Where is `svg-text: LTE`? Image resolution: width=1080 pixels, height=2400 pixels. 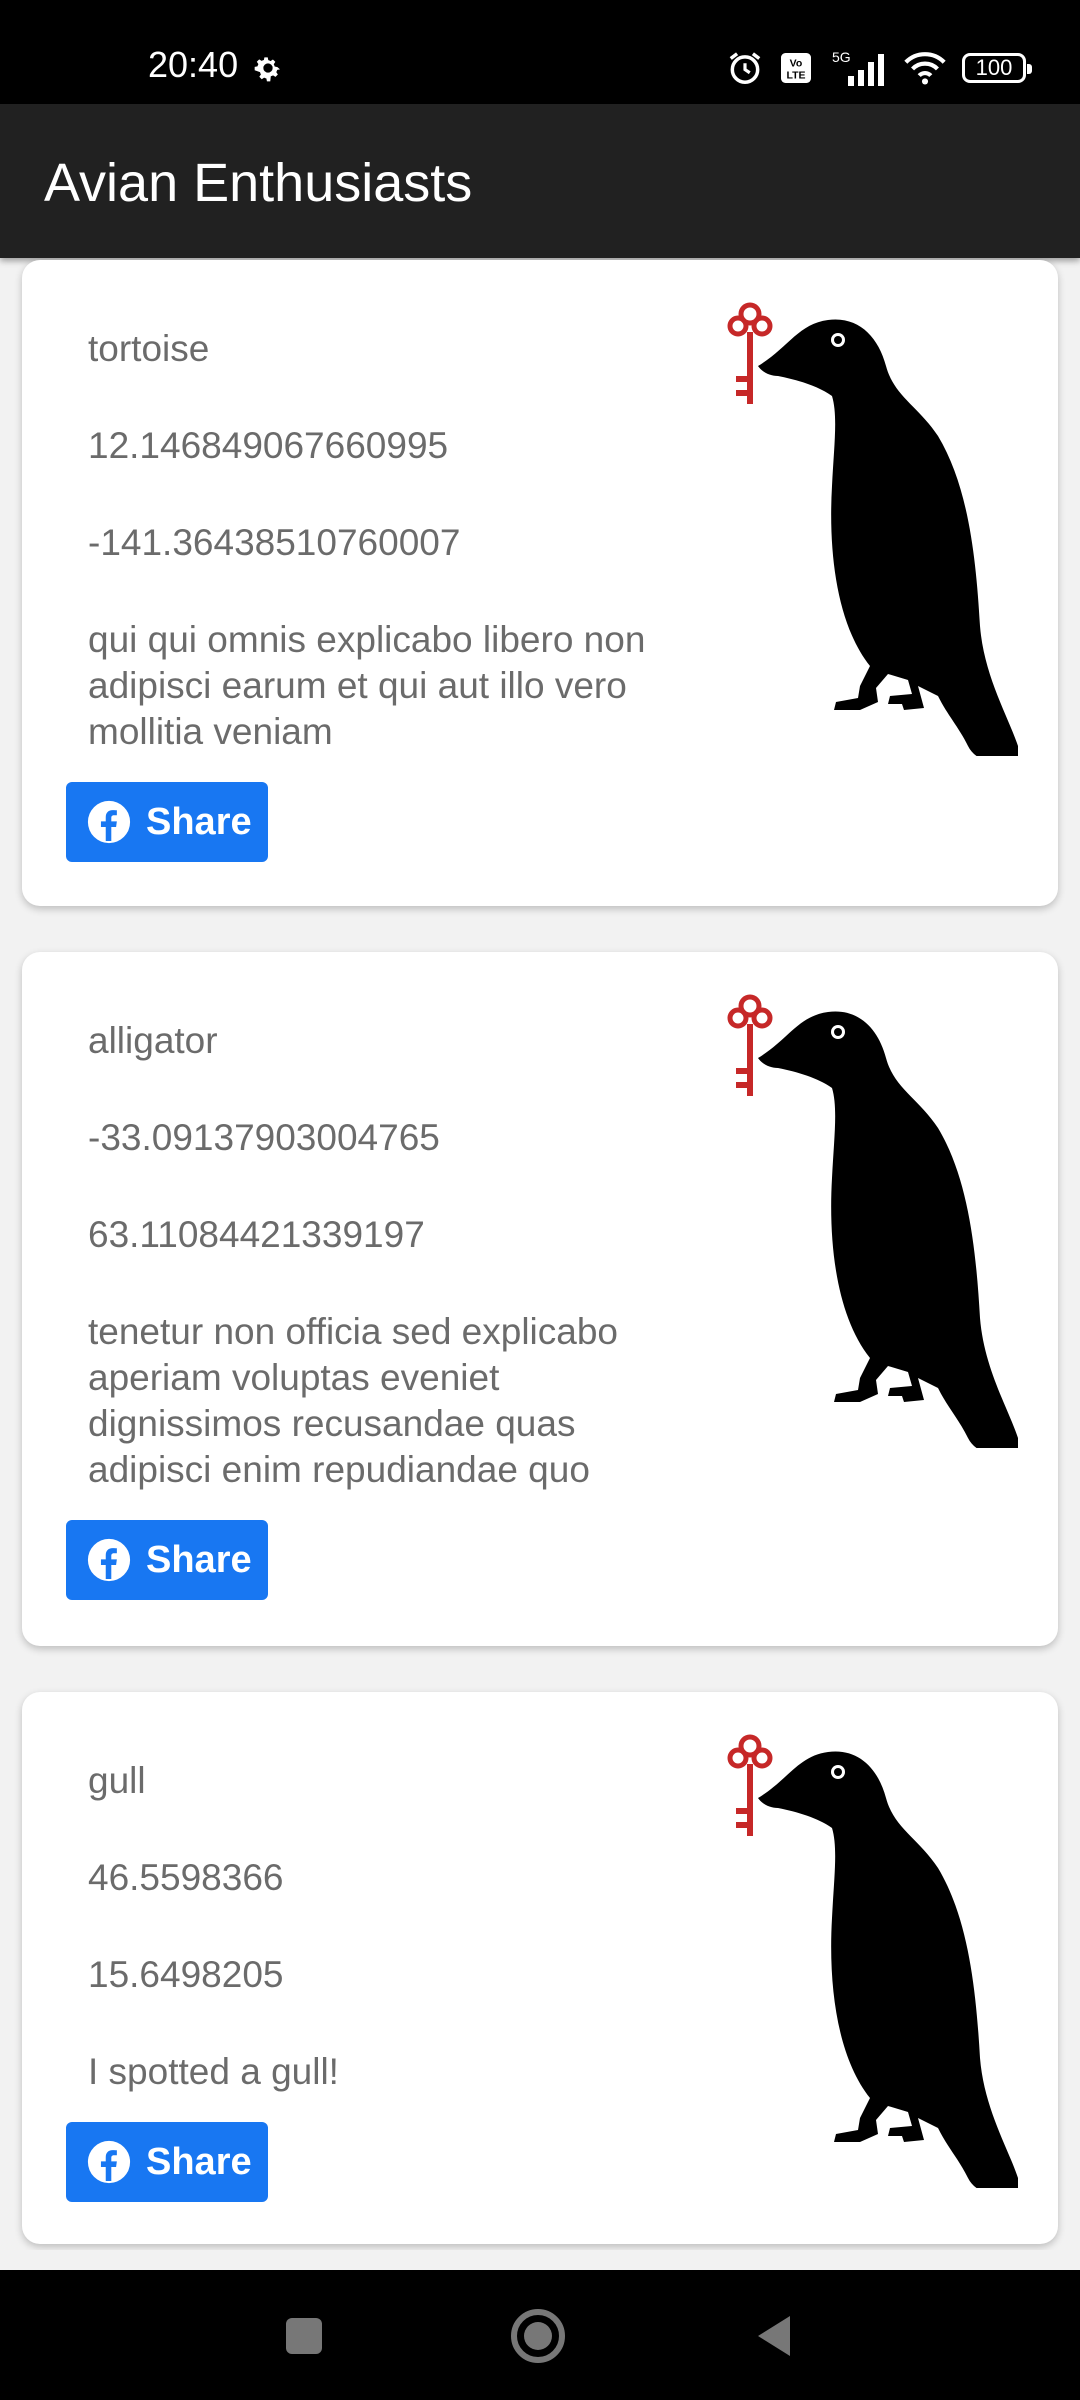
svg-text: LTE is located at coordinates (795, 76).